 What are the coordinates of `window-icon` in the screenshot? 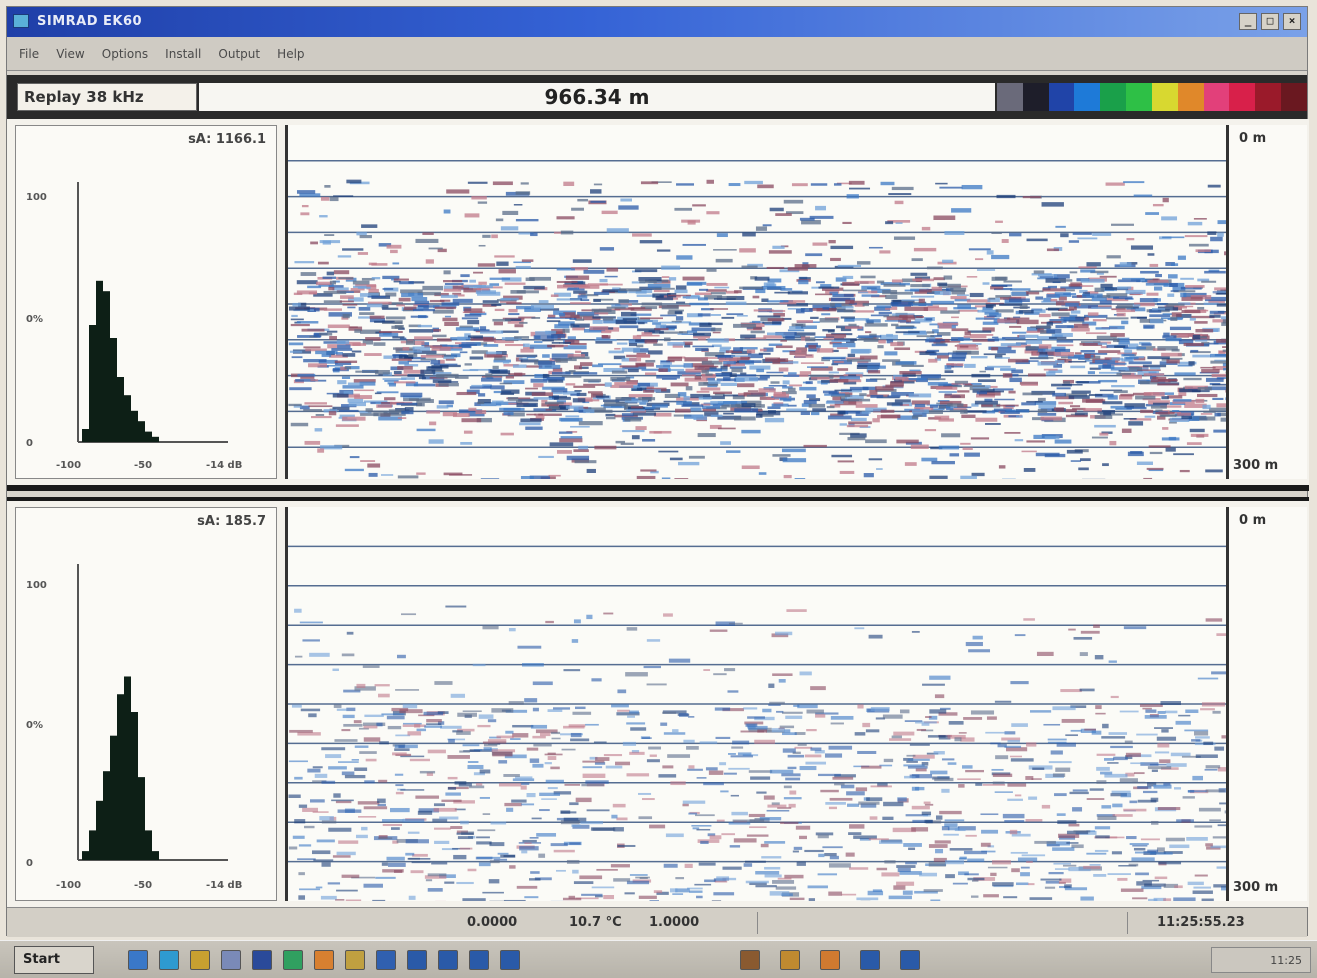 It's located at (262, 960).